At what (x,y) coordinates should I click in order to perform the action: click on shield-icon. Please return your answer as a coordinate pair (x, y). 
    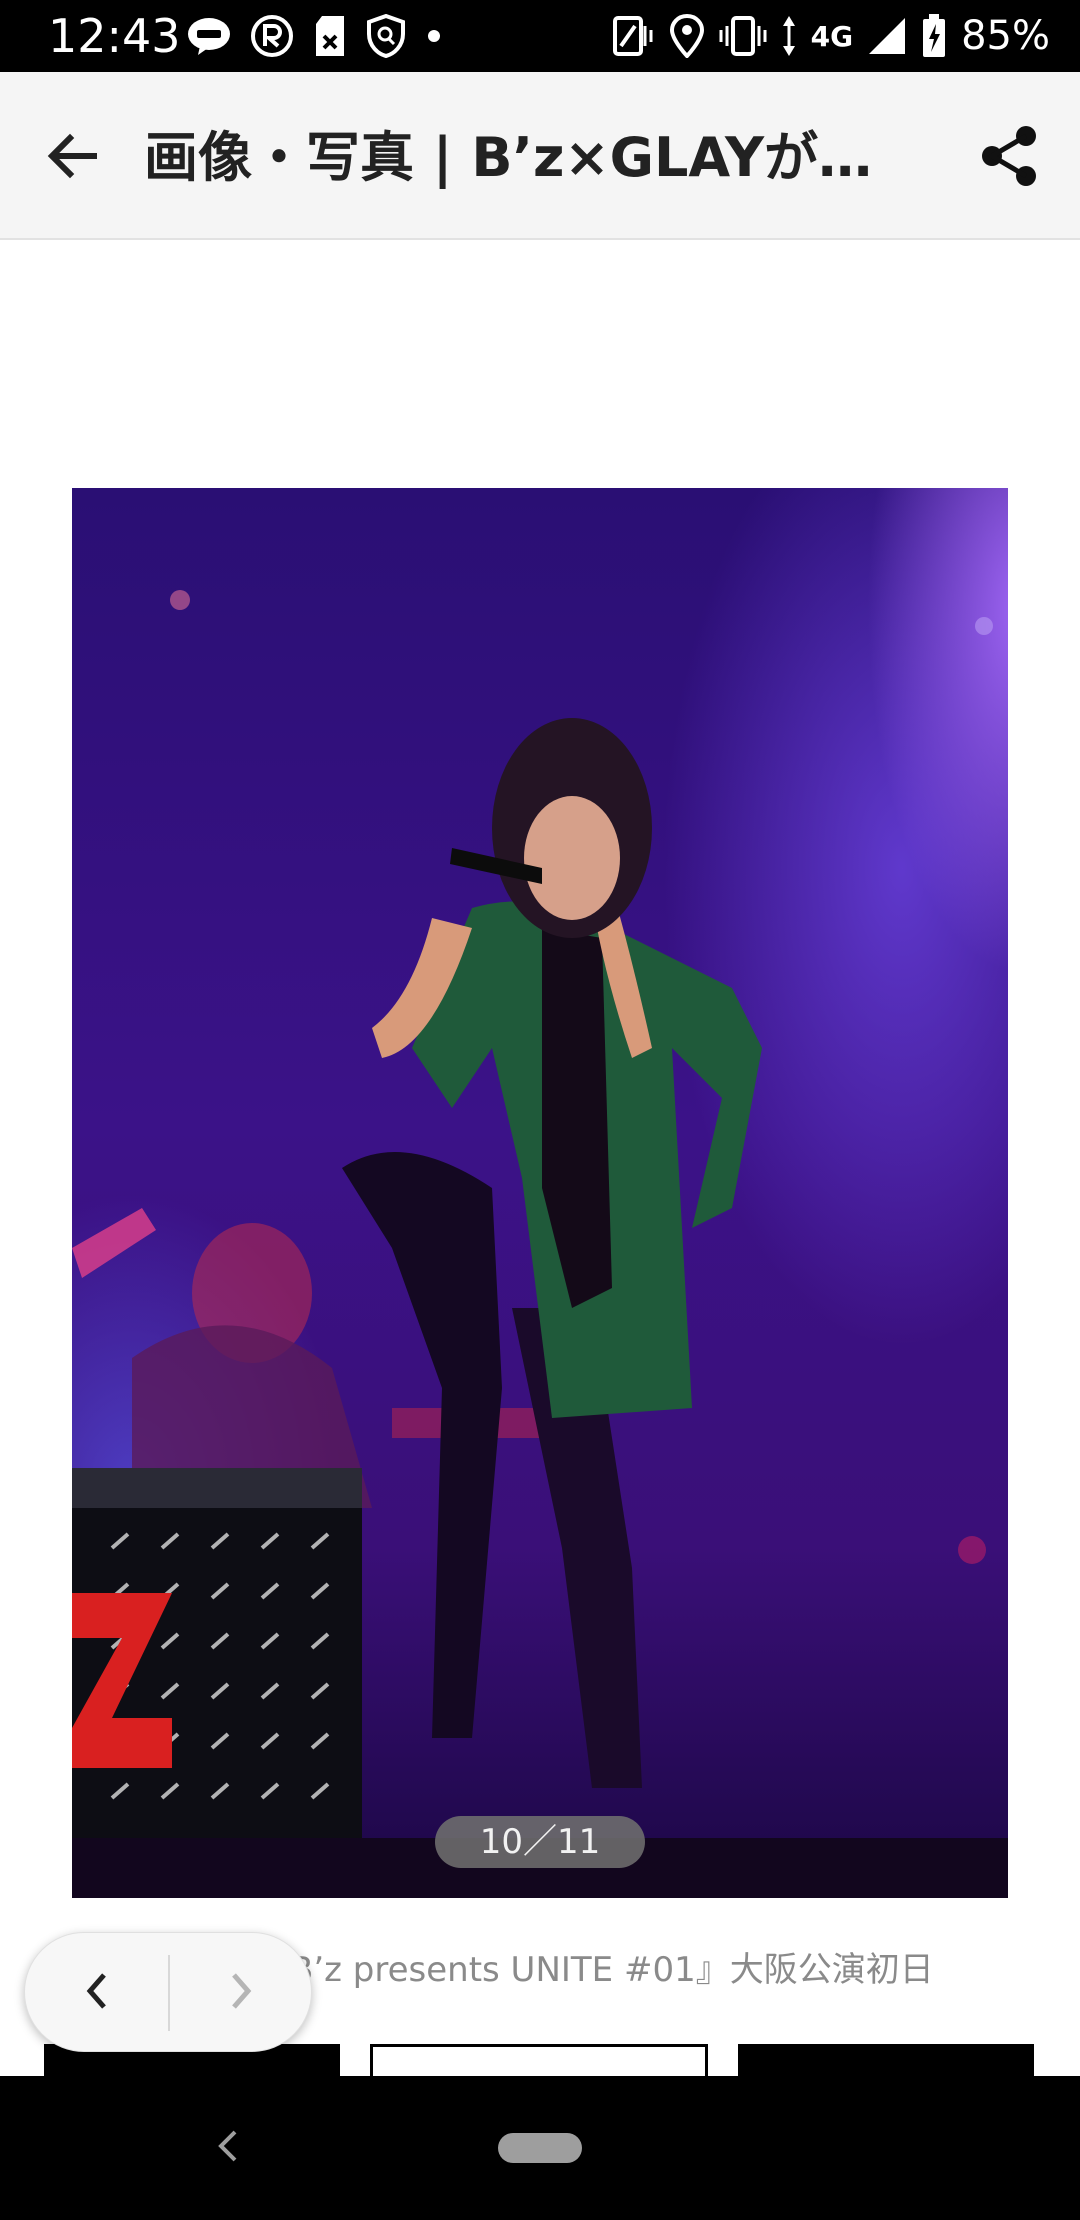
    Looking at the image, I should click on (386, 36).